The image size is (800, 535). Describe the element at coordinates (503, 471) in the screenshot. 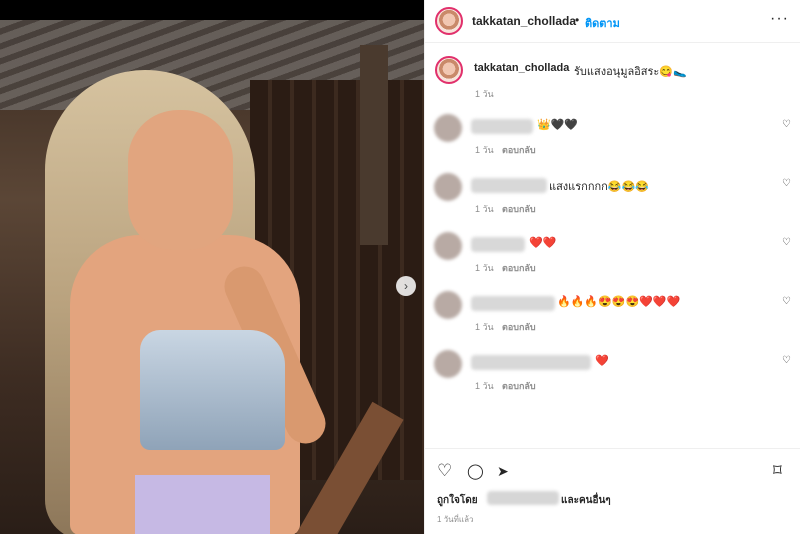

I see `share-icon: ➤` at that location.